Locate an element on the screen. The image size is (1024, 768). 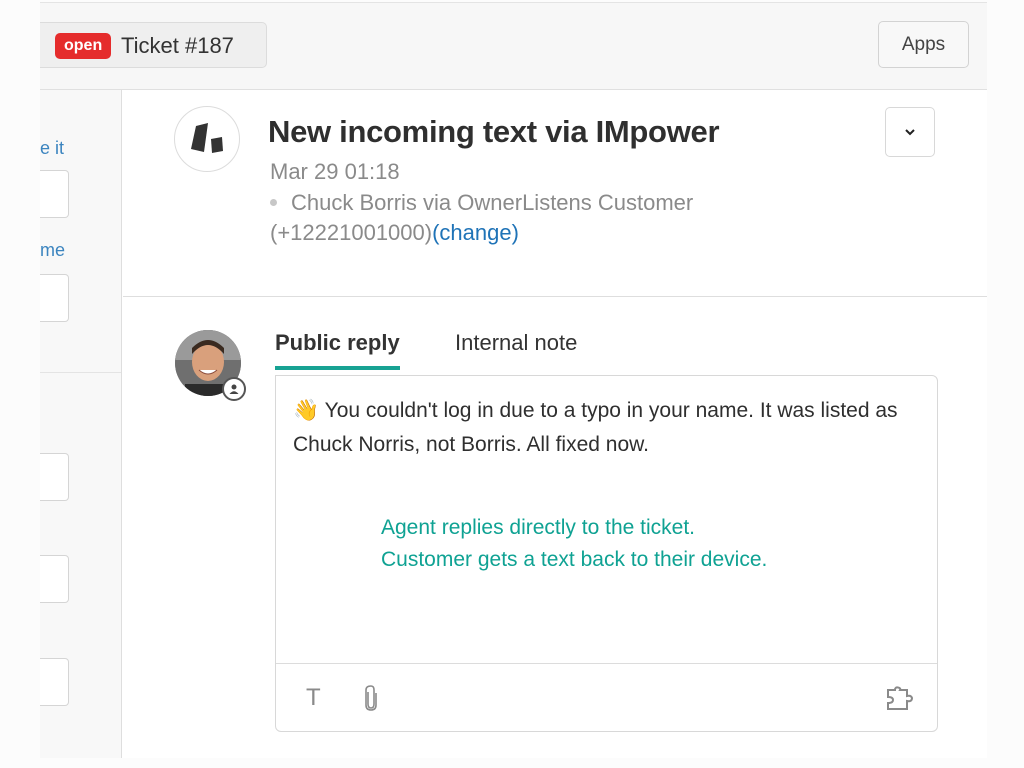
sidebar-divider is located at coordinates (80, 372).